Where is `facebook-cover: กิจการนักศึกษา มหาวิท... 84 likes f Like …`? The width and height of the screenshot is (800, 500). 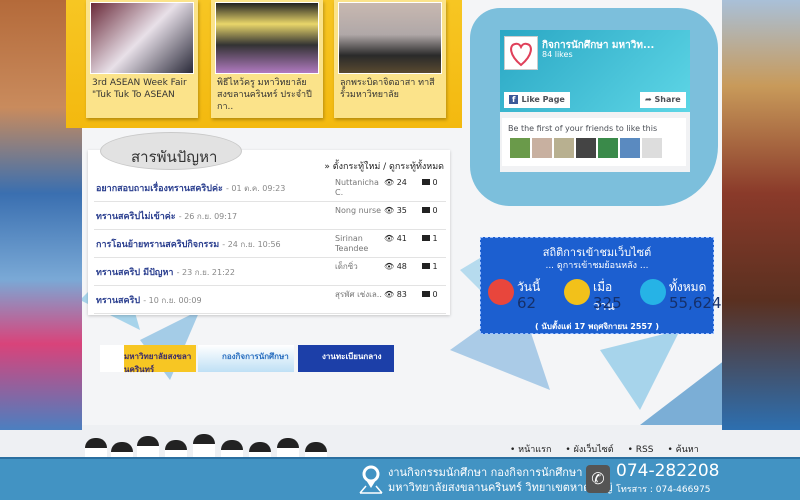
facebook-cover: กิจการนักศึกษา มหาวิท... 84 likes f Like … is located at coordinates (595, 71).